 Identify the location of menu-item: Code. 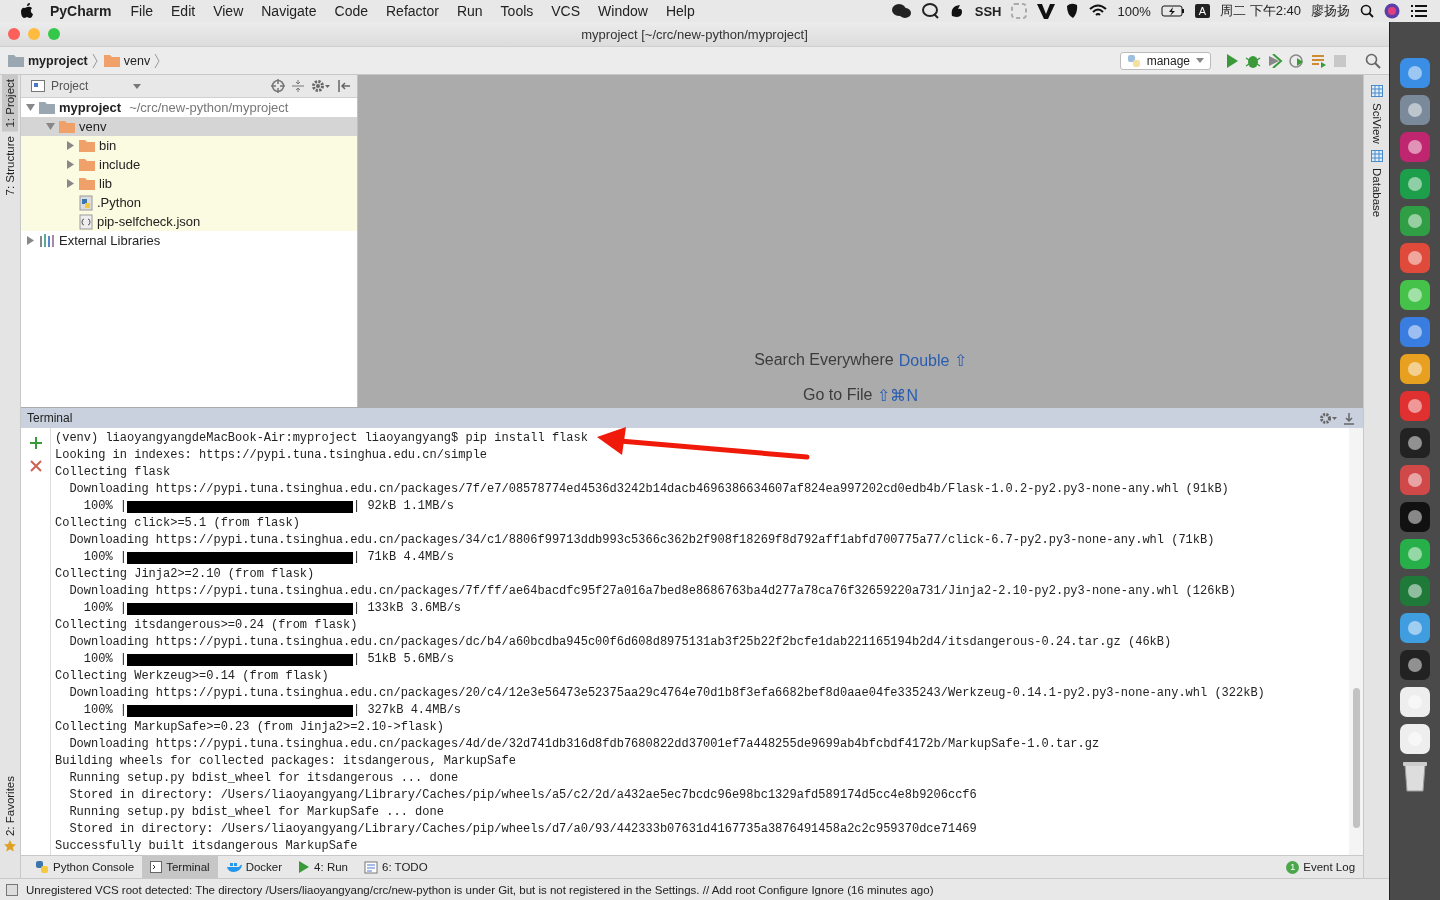
(351, 11).